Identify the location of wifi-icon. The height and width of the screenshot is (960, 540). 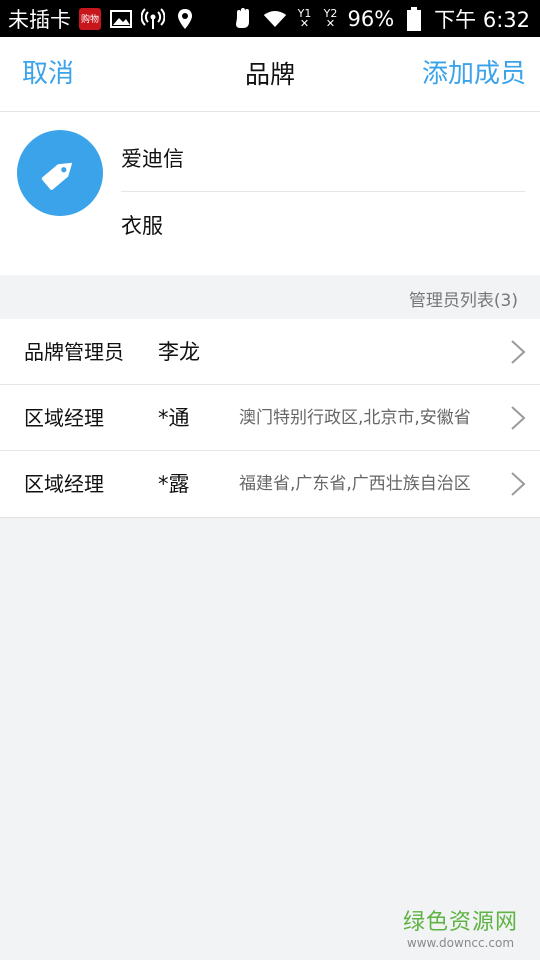
(275, 19).